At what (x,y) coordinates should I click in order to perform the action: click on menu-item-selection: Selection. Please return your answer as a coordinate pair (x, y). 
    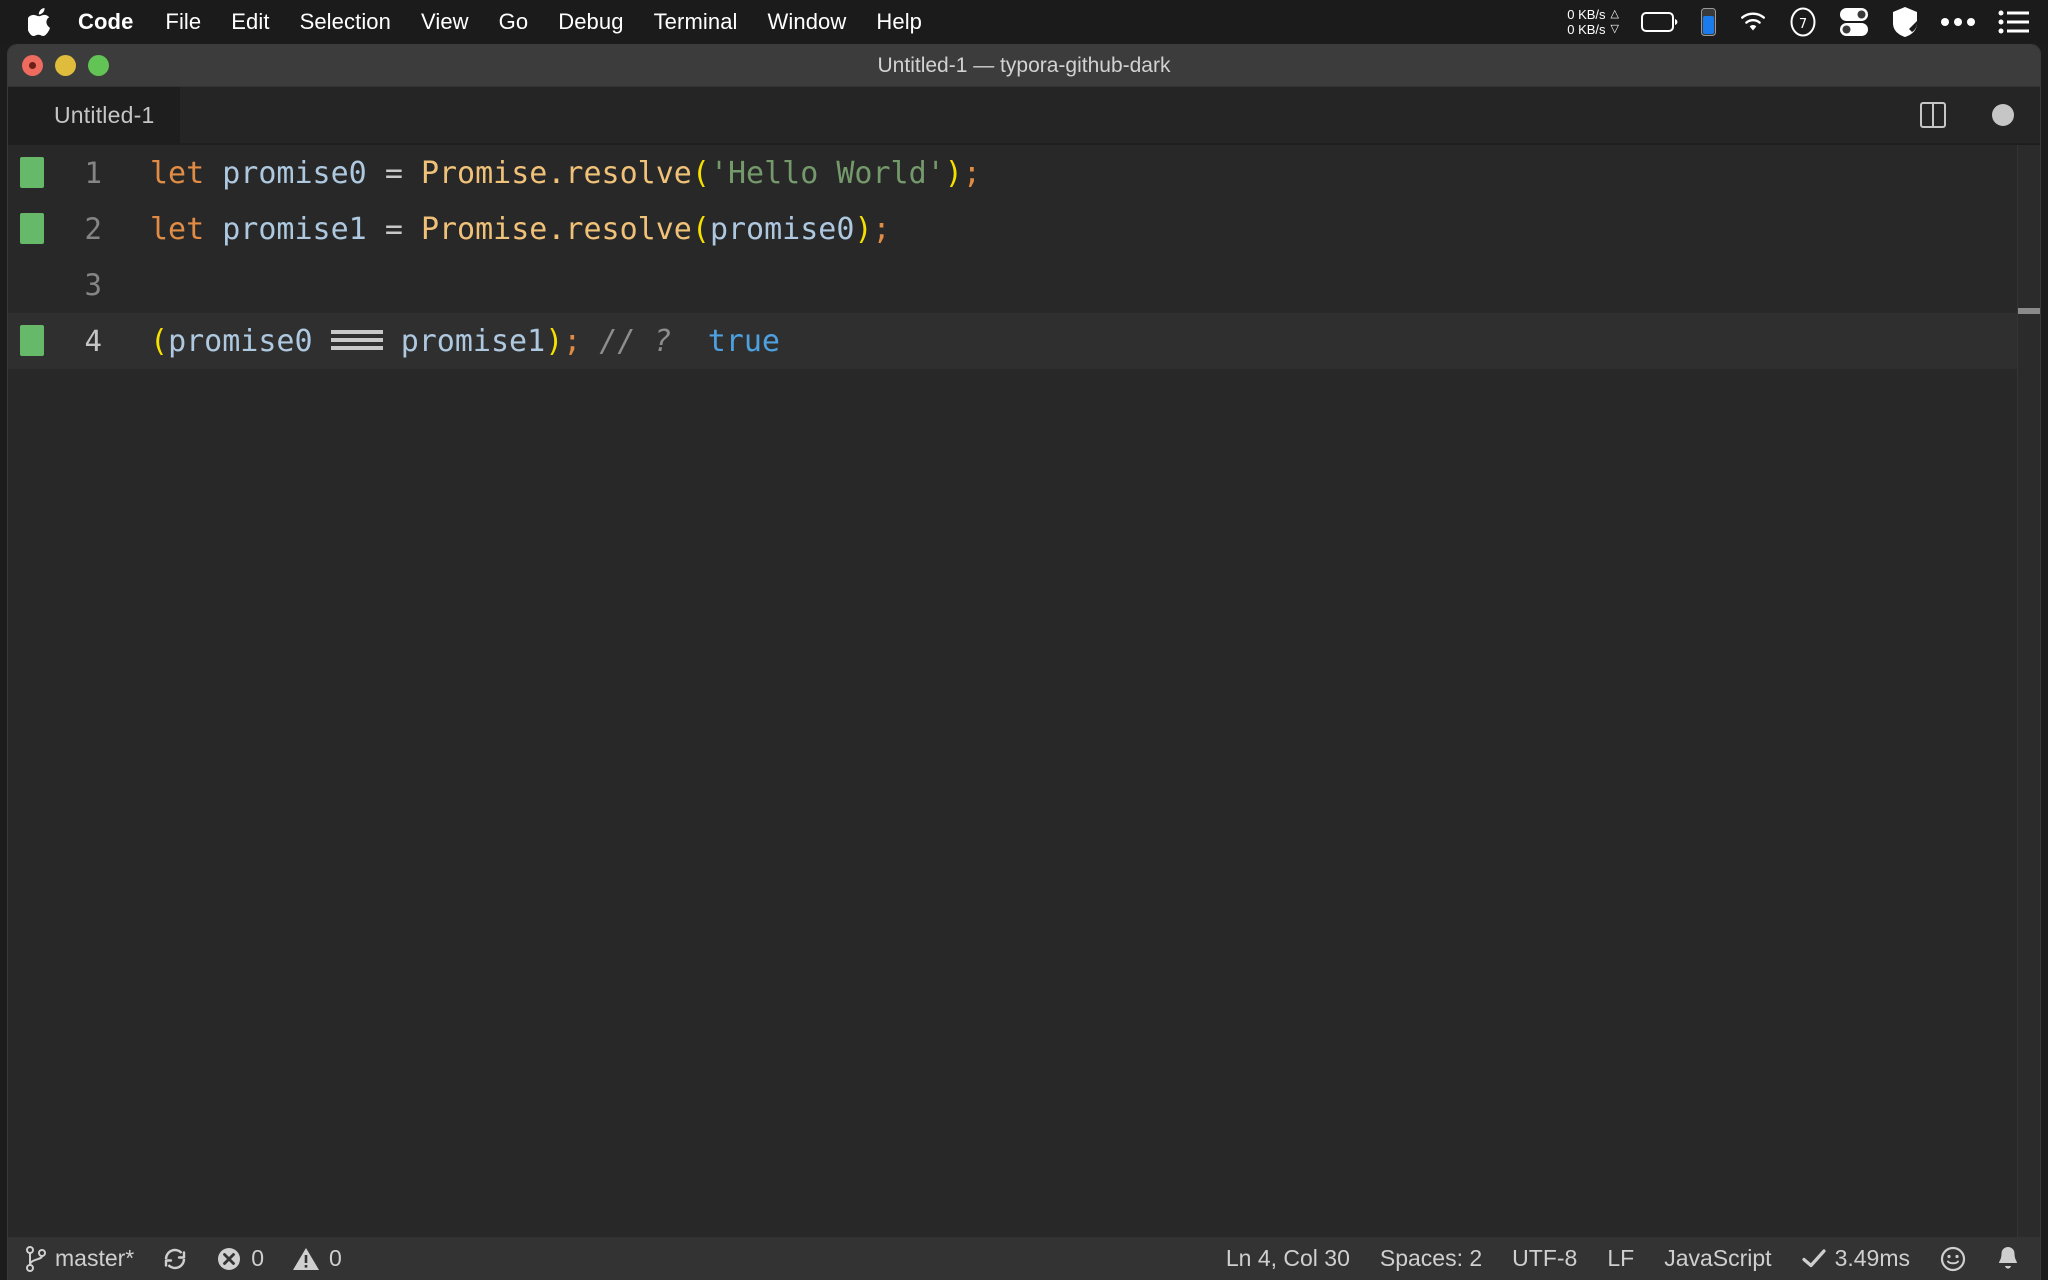
    Looking at the image, I should click on (345, 22).